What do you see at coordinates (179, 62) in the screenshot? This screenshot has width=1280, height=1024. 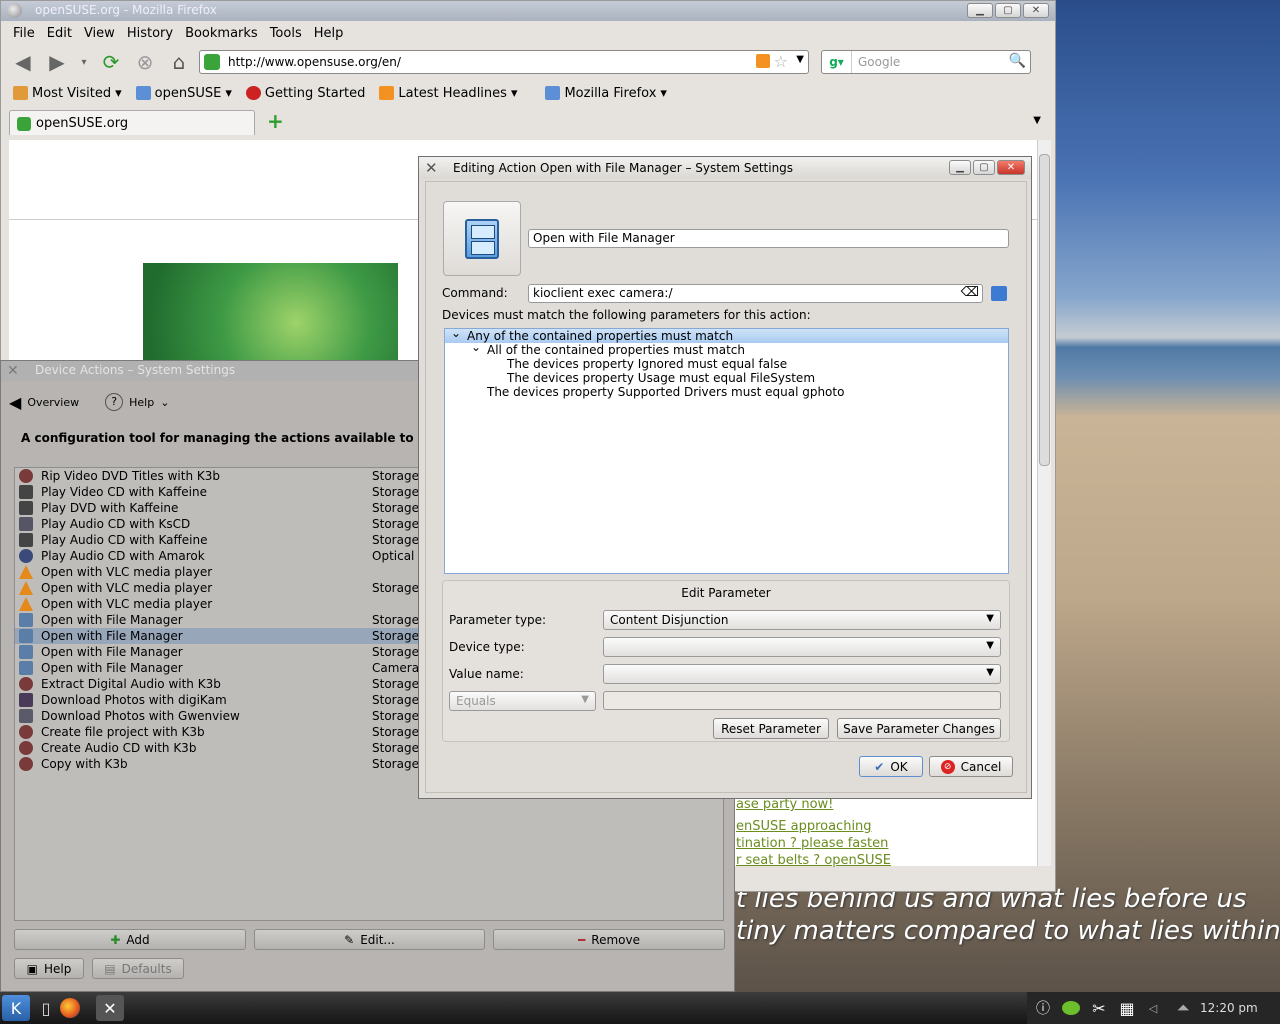 I see `home-icon: ⌂` at bounding box center [179, 62].